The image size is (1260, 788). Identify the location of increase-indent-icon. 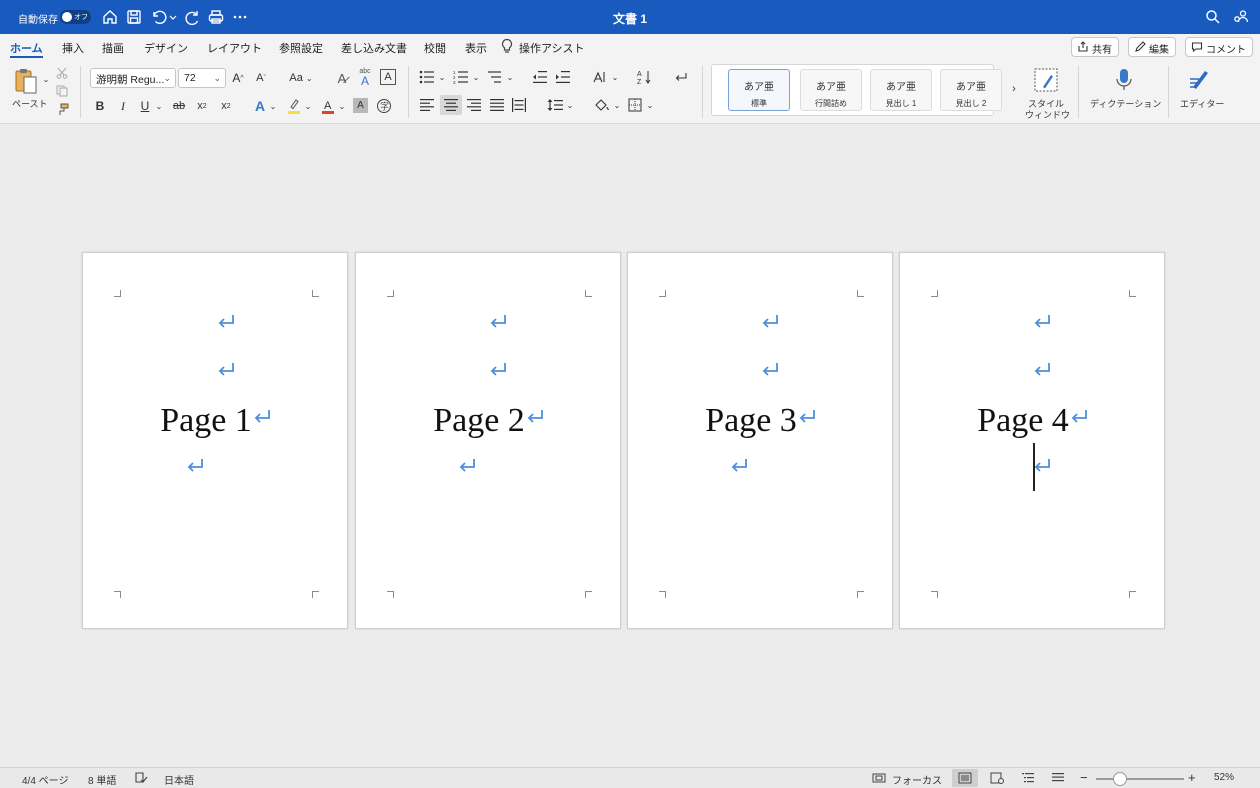
(563, 77).